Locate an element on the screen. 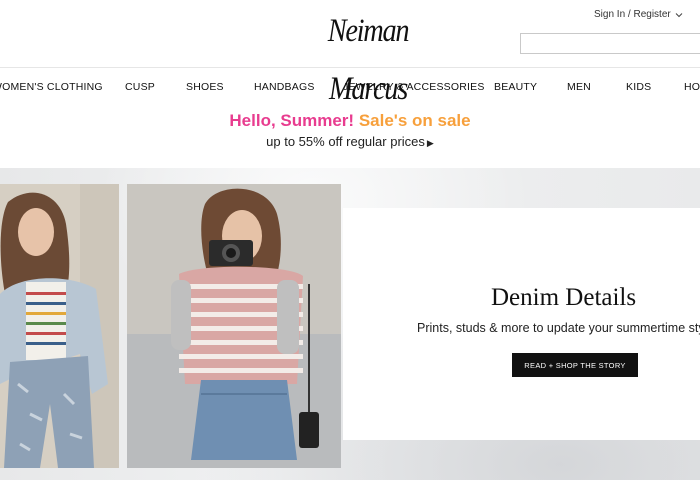 This screenshot has width=700, height=480. nav-item-womens-clothing: WOMEN'S CLOTHING is located at coordinates (51, 87).